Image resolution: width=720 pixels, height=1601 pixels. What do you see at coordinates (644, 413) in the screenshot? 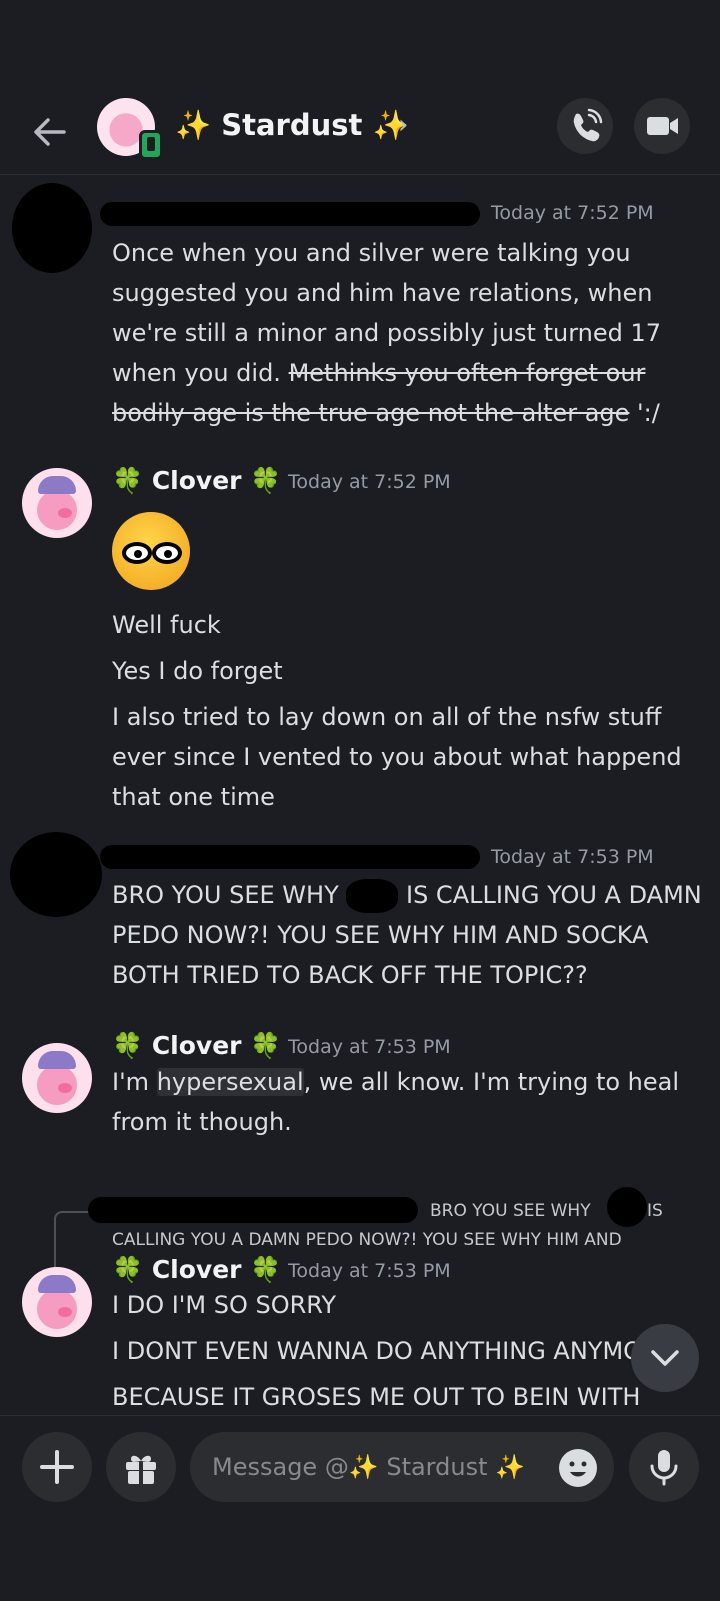
I see `message-text: ':/` at bounding box center [644, 413].